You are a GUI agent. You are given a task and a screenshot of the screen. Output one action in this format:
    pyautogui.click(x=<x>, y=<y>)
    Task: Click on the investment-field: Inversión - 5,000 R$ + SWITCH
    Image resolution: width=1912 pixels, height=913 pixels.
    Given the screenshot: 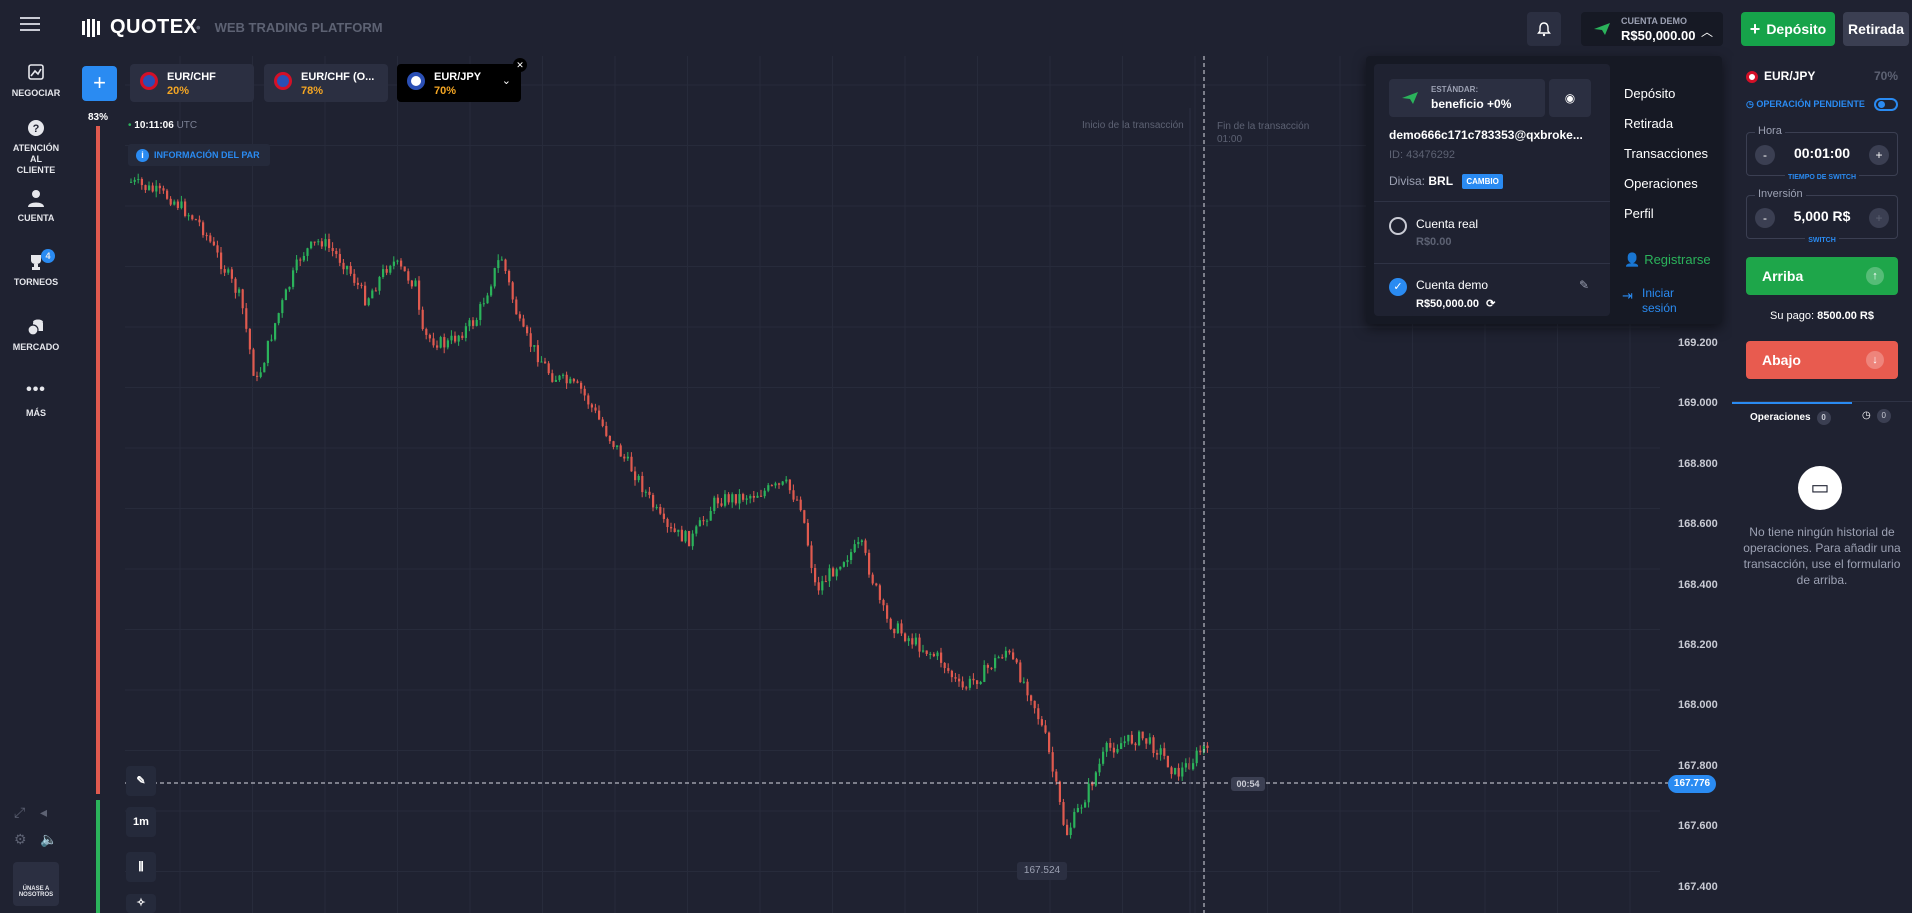 What is the action you would take?
    pyautogui.click(x=1822, y=216)
    